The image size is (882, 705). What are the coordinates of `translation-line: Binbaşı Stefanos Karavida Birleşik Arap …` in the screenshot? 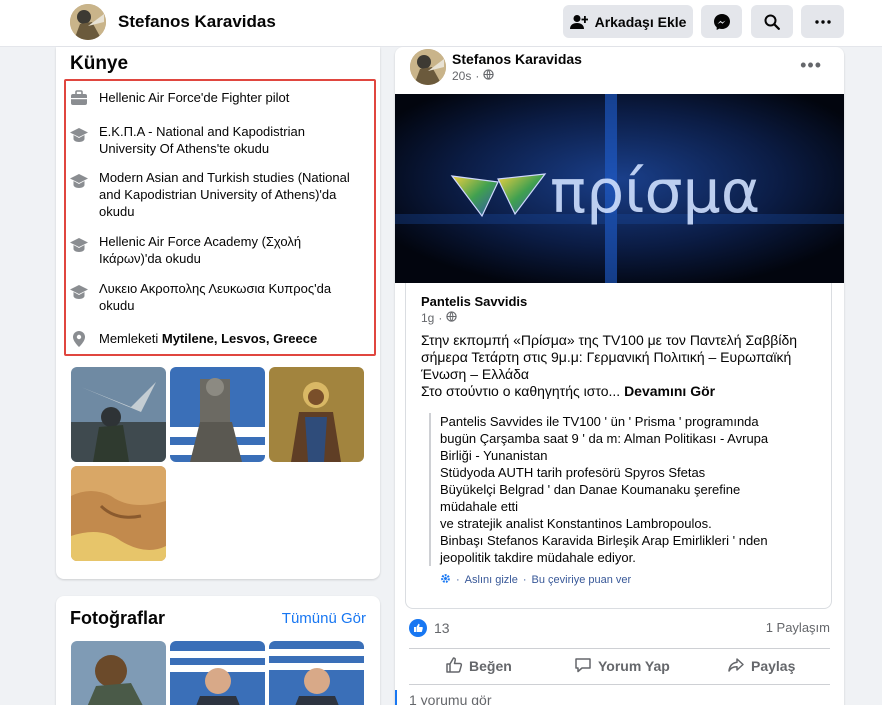 It's located at (604, 540).